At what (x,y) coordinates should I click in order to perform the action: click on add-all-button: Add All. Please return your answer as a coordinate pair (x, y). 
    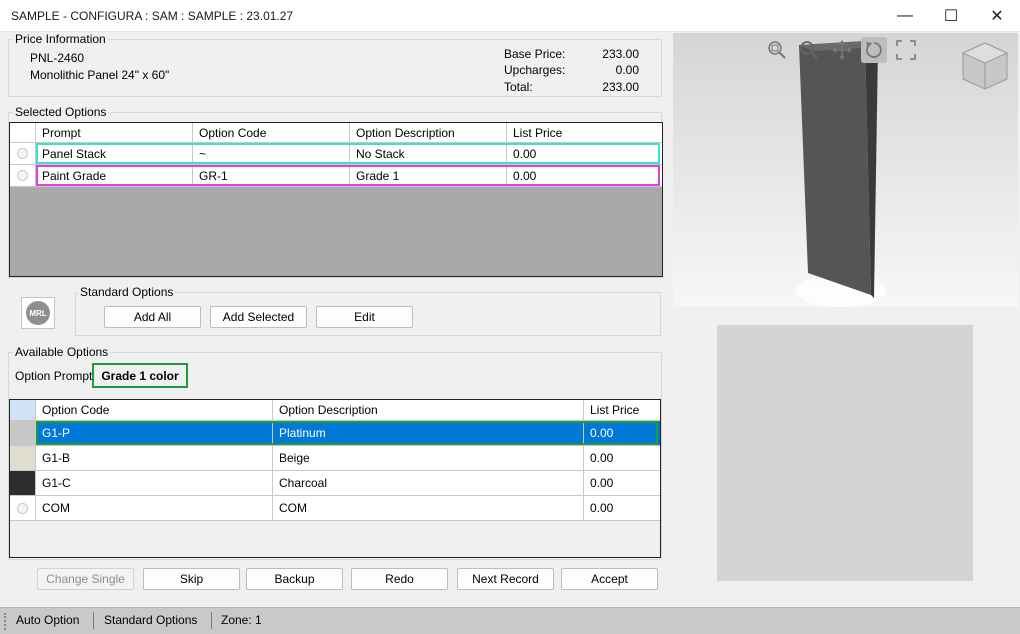
    Looking at the image, I should click on (152, 317).